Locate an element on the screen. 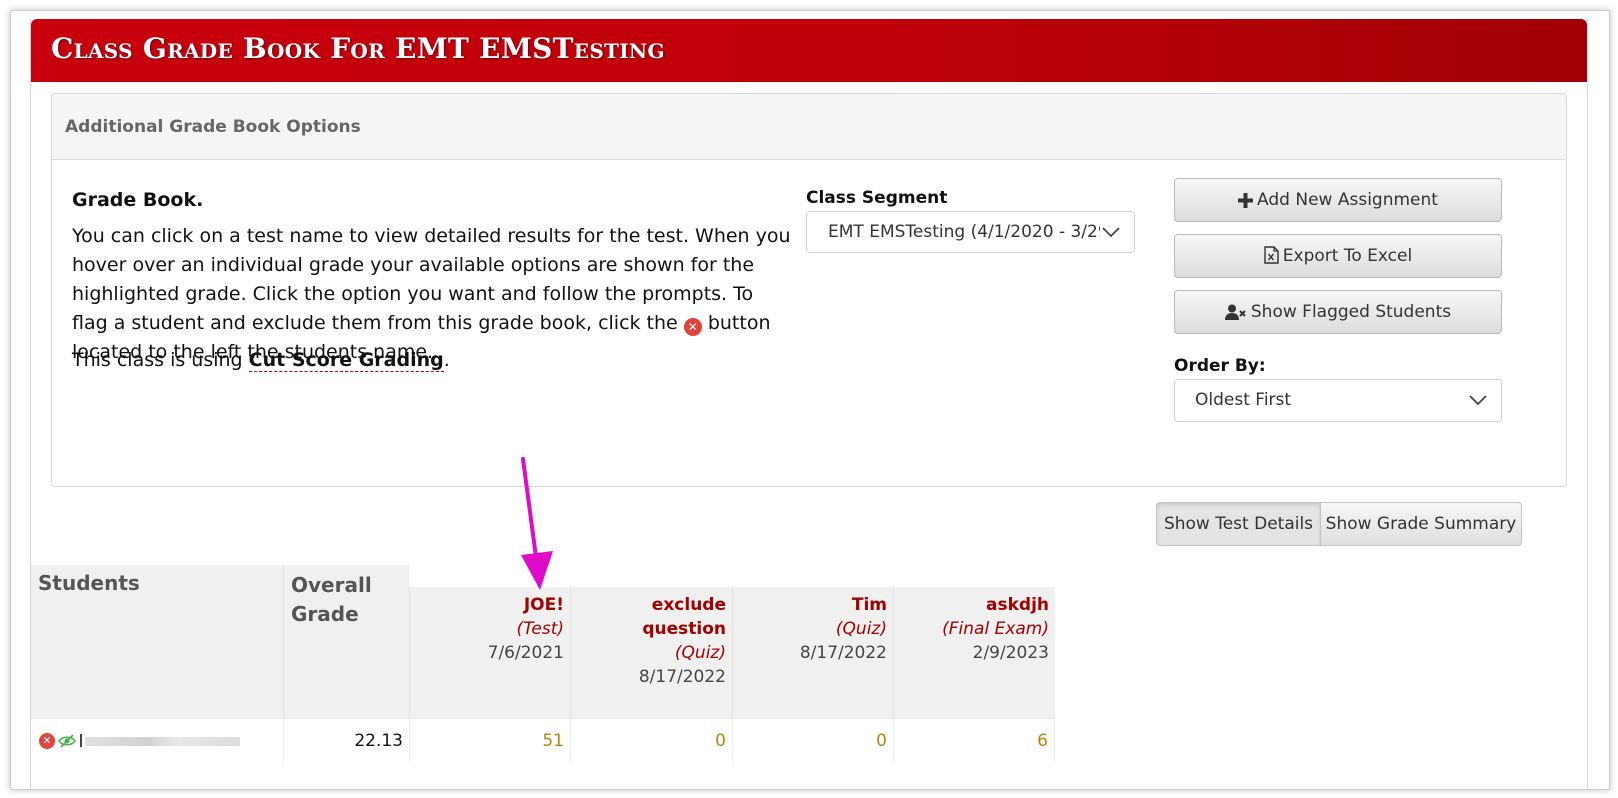 The height and width of the screenshot is (798, 1618). export-excel-button: Export To Excel is located at coordinates (1338, 256).